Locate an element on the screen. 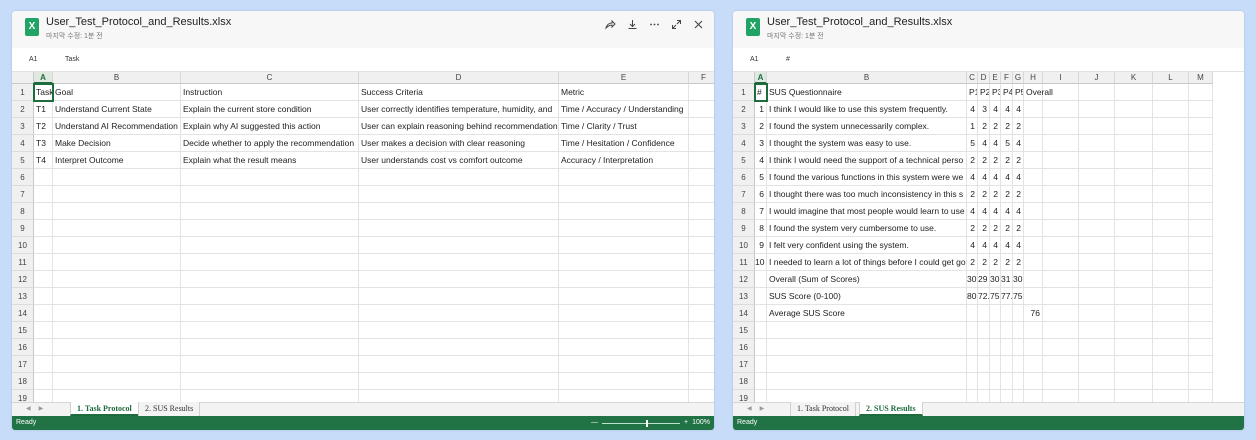  cell-e2: 4 is located at coordinates (995, 109).